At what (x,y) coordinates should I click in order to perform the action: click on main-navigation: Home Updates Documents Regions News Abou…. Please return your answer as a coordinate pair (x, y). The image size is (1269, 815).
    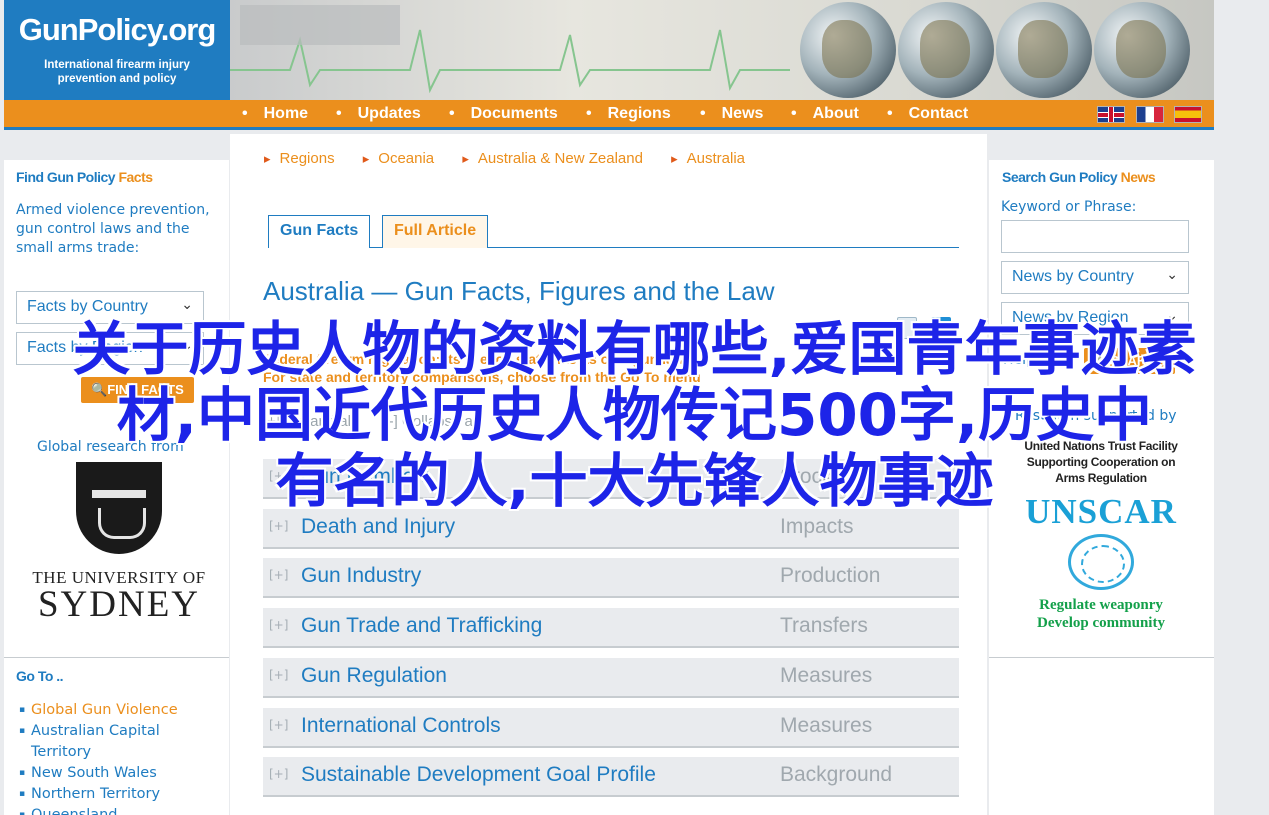
    Looking at the image, I should click on (609, 115).